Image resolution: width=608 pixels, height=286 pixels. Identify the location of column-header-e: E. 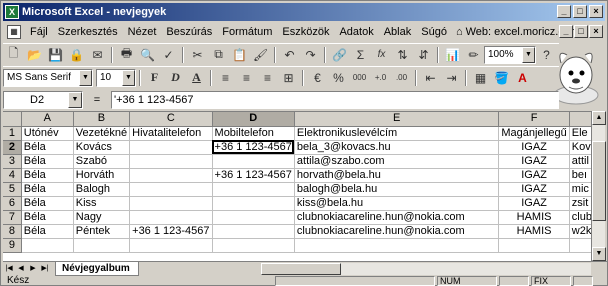
(397, 119).